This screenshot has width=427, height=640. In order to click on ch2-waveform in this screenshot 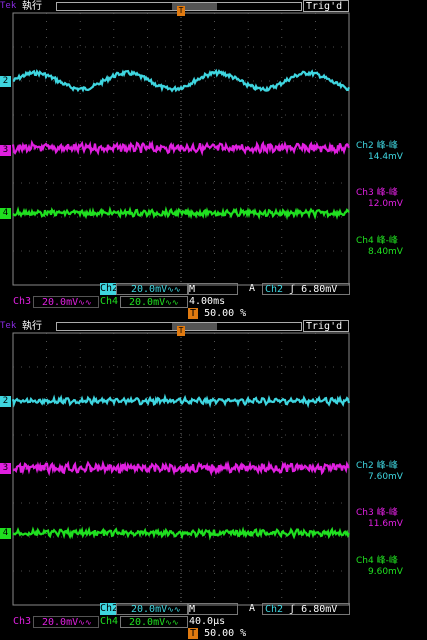, I will do `click(181, 401)`.